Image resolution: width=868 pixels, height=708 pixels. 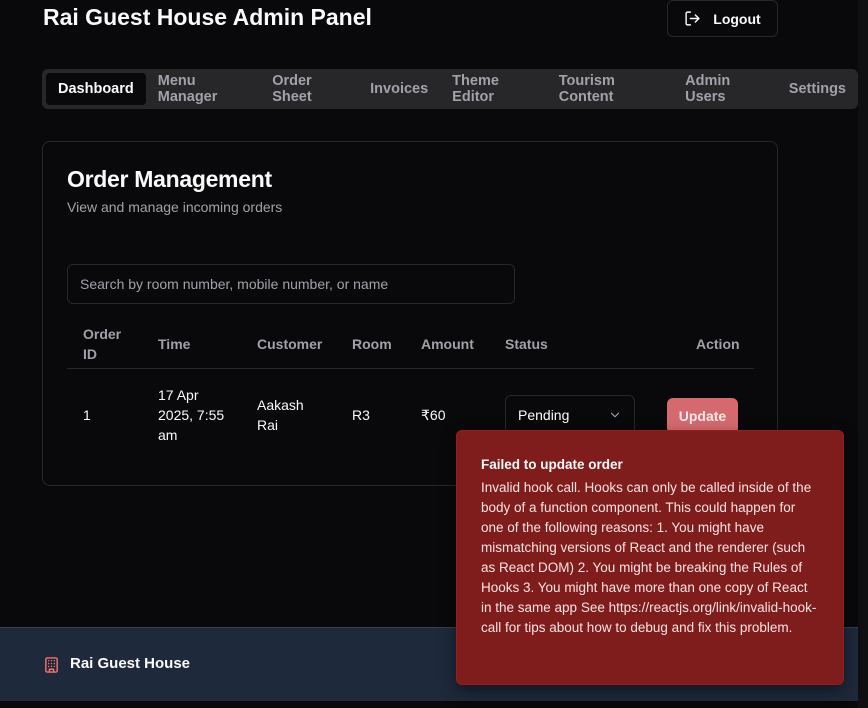 What do you see at coordinates (552, 464) in the screenshot?
I see `toast-title: Failed to update order` at bounding box center [552, 464].